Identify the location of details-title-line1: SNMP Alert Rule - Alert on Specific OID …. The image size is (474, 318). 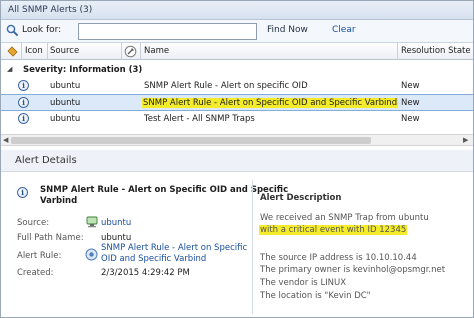
(164, 190).